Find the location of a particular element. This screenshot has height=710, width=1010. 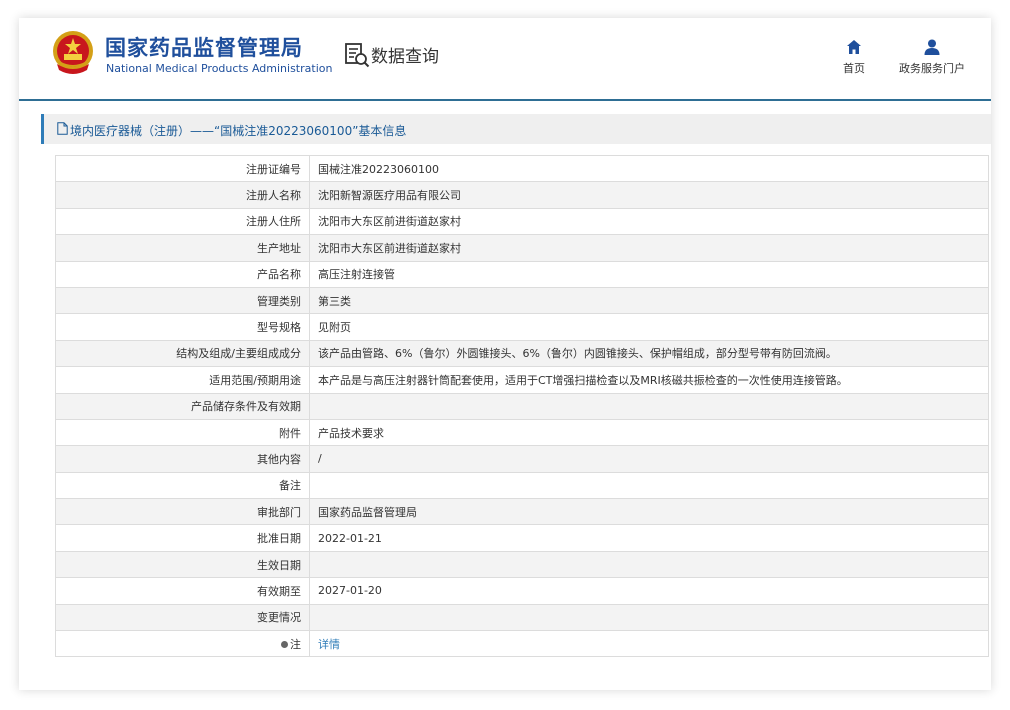

field-value: 高压注射连接管 is located at coordinates (649, 274).